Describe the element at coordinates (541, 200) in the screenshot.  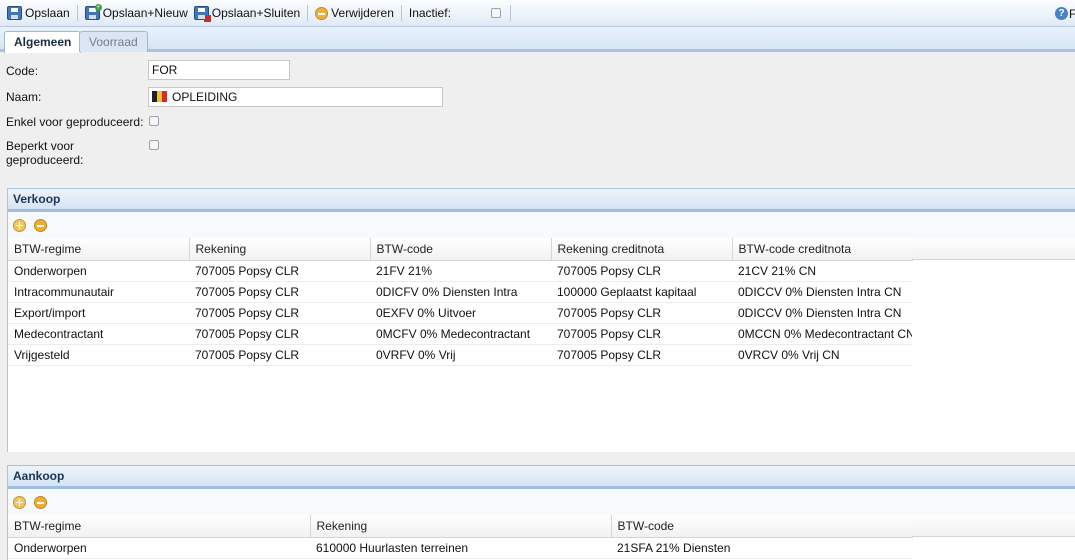
I see `sales-panel-title: Verkoop` at that location.